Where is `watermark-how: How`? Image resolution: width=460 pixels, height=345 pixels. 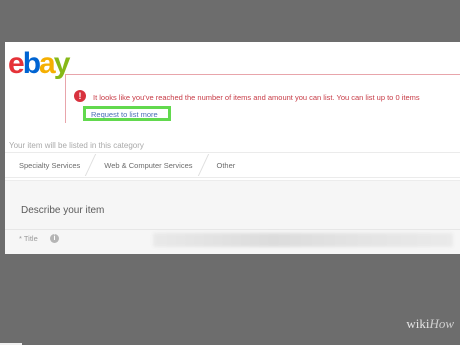
watermark-how: How is located at coordinates (441, 323).